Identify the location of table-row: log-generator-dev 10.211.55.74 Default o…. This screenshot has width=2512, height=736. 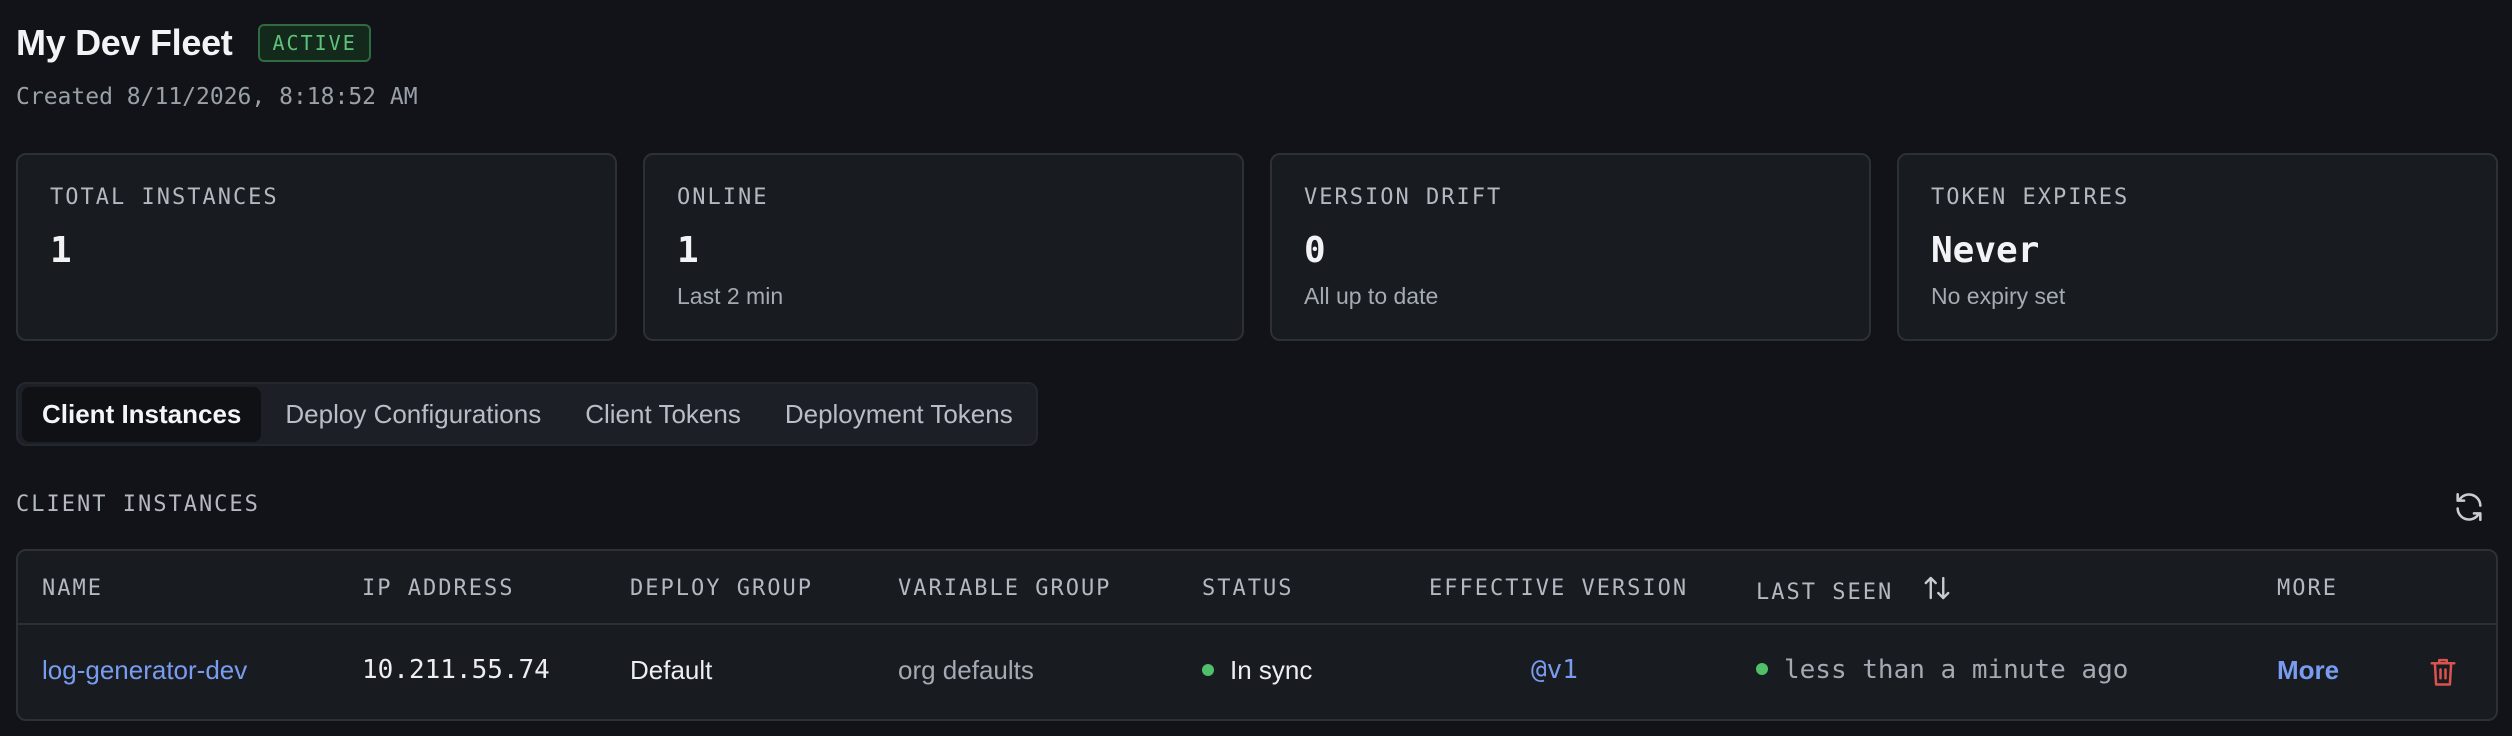
(1257, 672).